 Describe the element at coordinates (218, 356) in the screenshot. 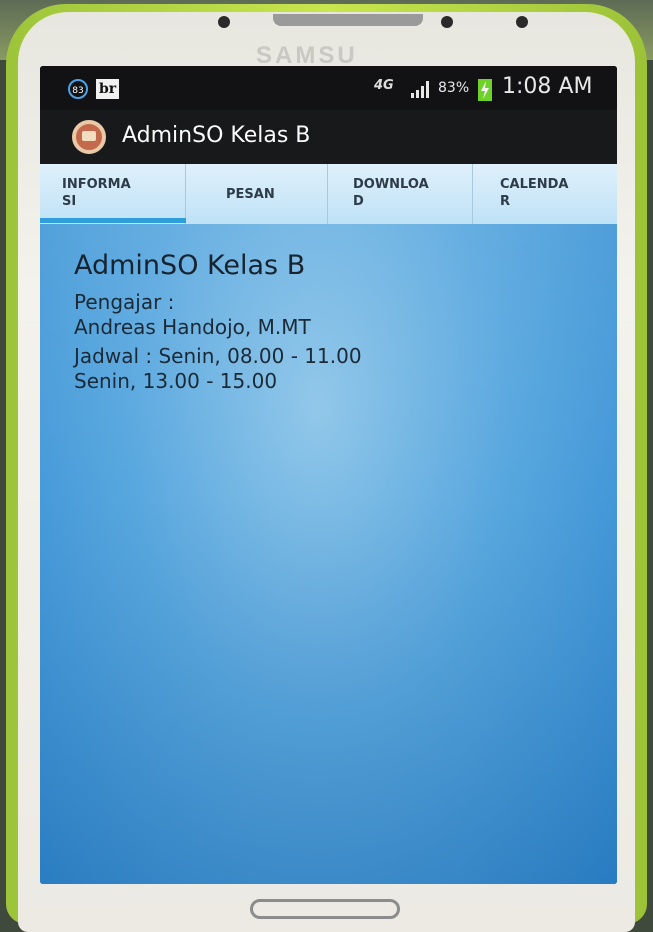

I see `jadwal-line-1: Jadwal : Senin, 08.00 - 11.00` at that location.